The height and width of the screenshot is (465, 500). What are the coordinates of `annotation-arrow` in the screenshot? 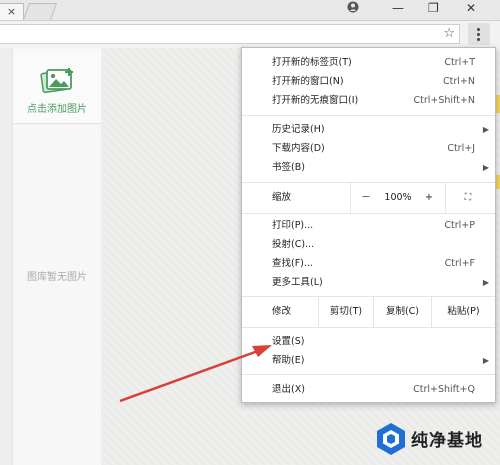 It's located at (195, 374).